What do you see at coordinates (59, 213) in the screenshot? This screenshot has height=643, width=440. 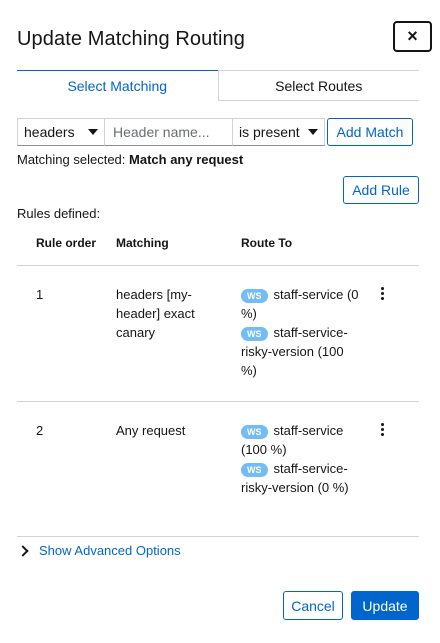 I see `rules-defined-label: Rules defined:` at bounding box center [59, 213].